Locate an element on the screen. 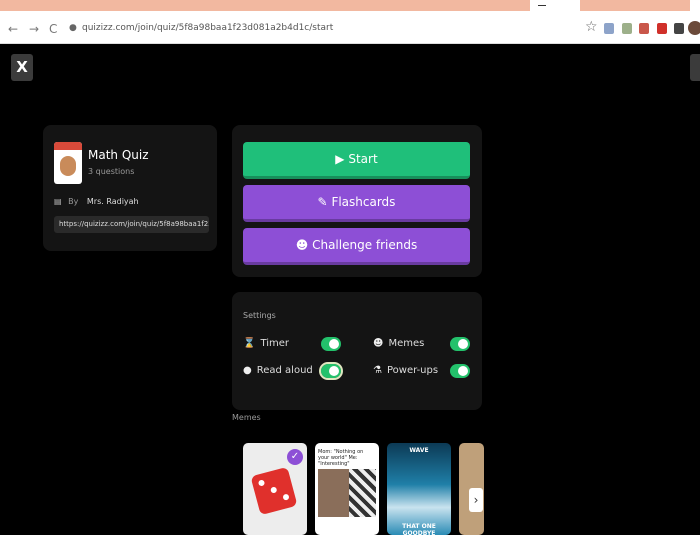  actions-card: ▶ Start ✎ Flashcards ☻ Challenge friends is located at coordinates (357, 201).